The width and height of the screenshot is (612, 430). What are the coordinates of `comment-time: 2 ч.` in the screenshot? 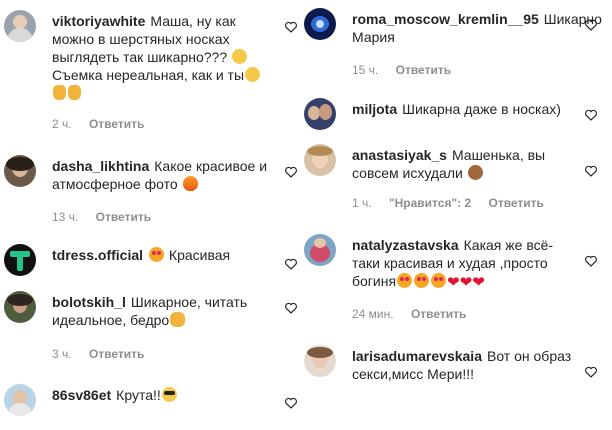 It's located at (62, 124).